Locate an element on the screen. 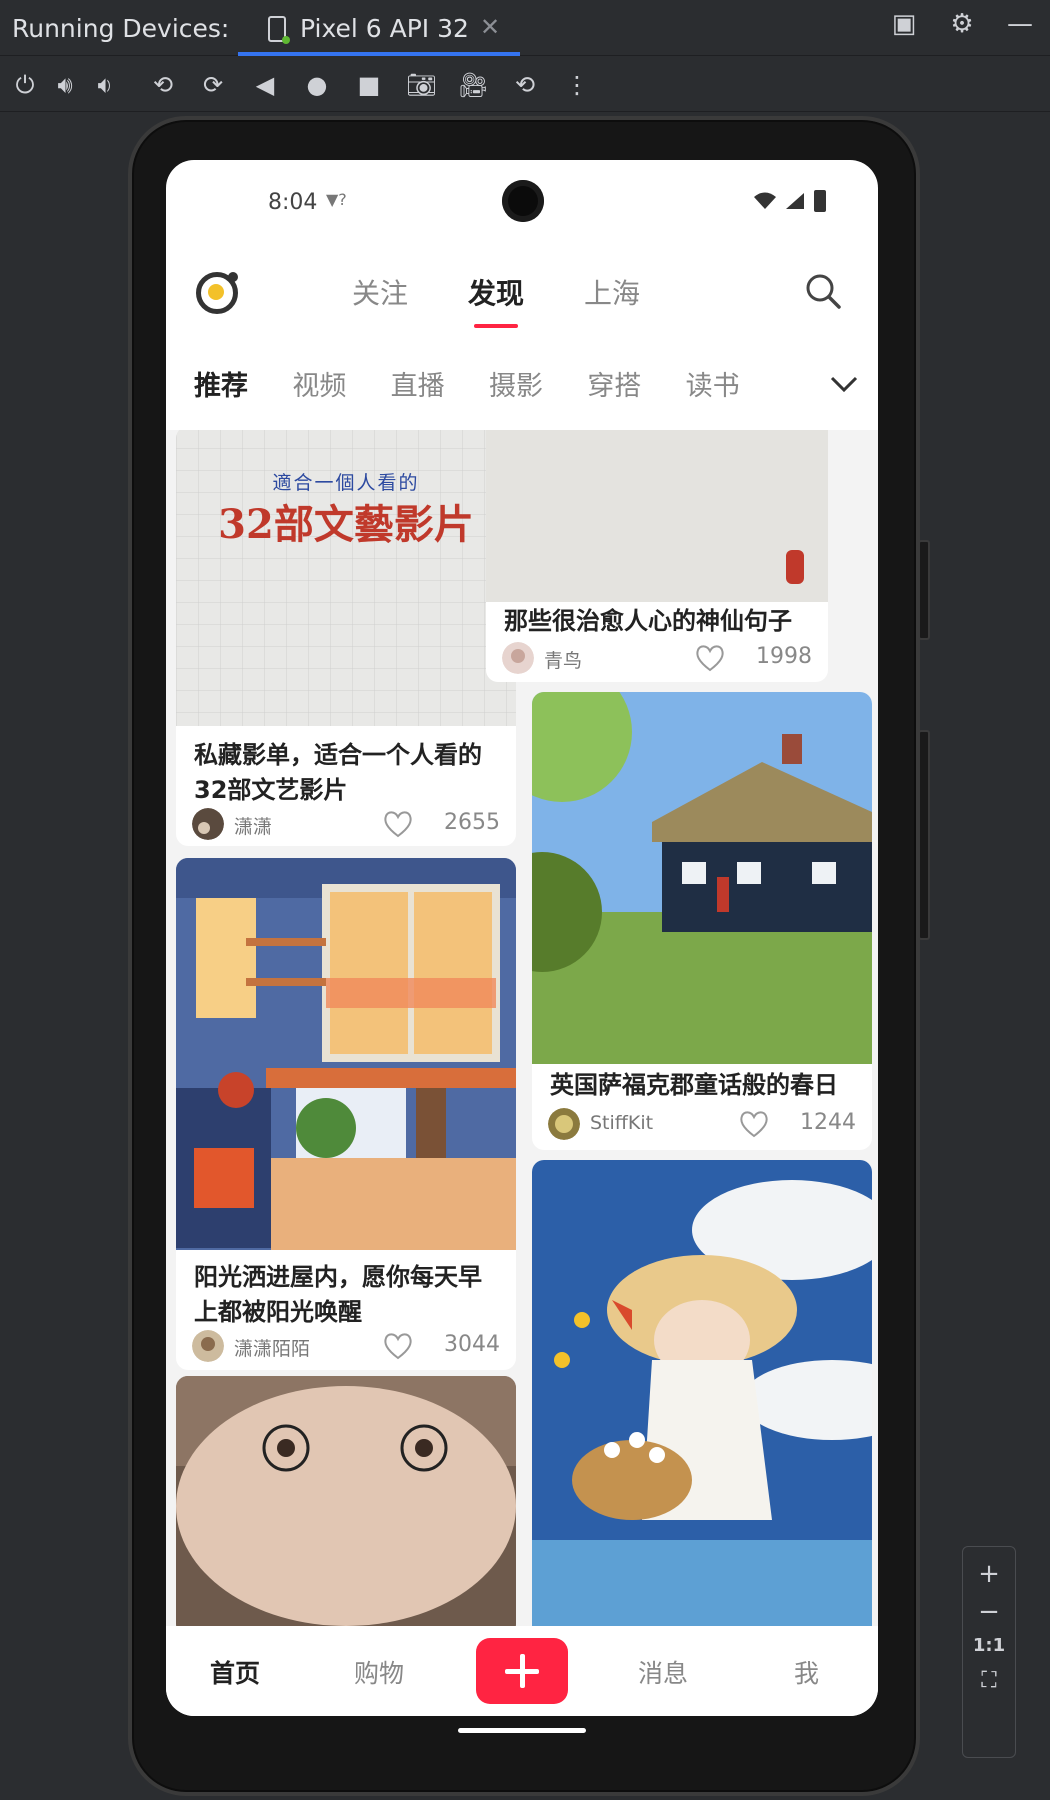 This screenshot has width=1050, height=1800. app-logo-icon is located at coordinates (217, 293).